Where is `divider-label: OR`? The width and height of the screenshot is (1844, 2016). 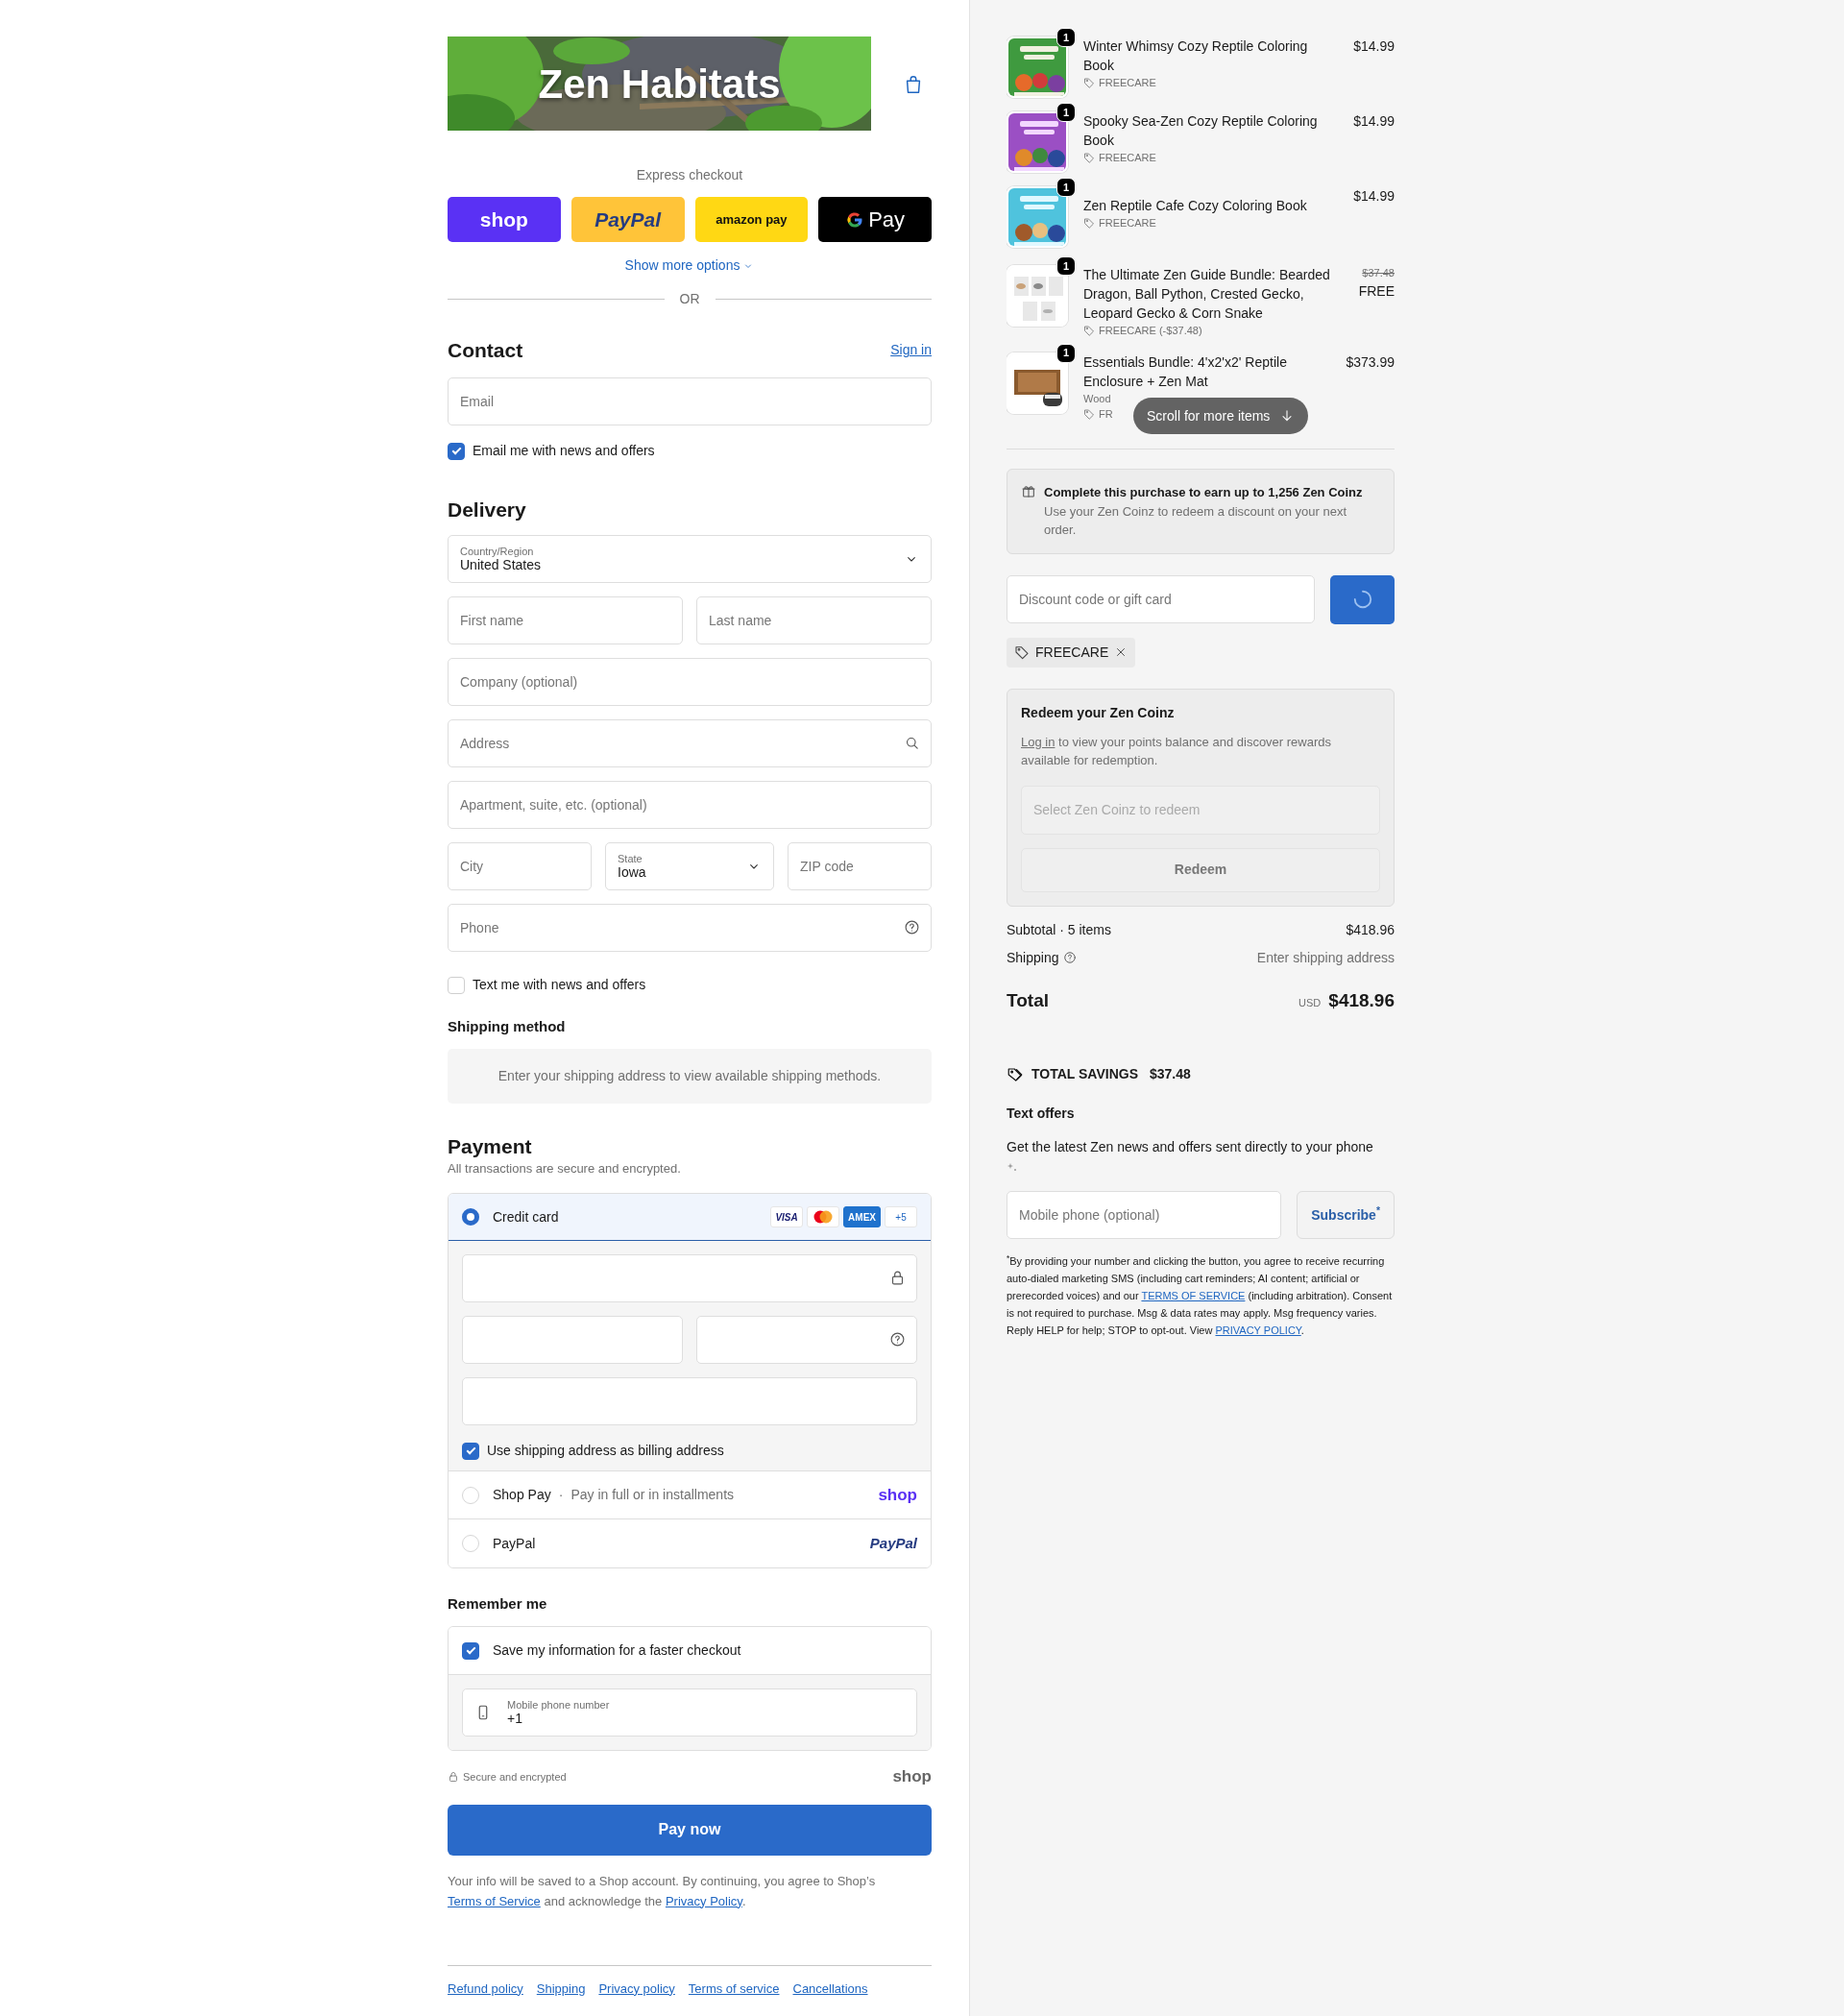 divider-label: OR is located at coordinates (689, 299).